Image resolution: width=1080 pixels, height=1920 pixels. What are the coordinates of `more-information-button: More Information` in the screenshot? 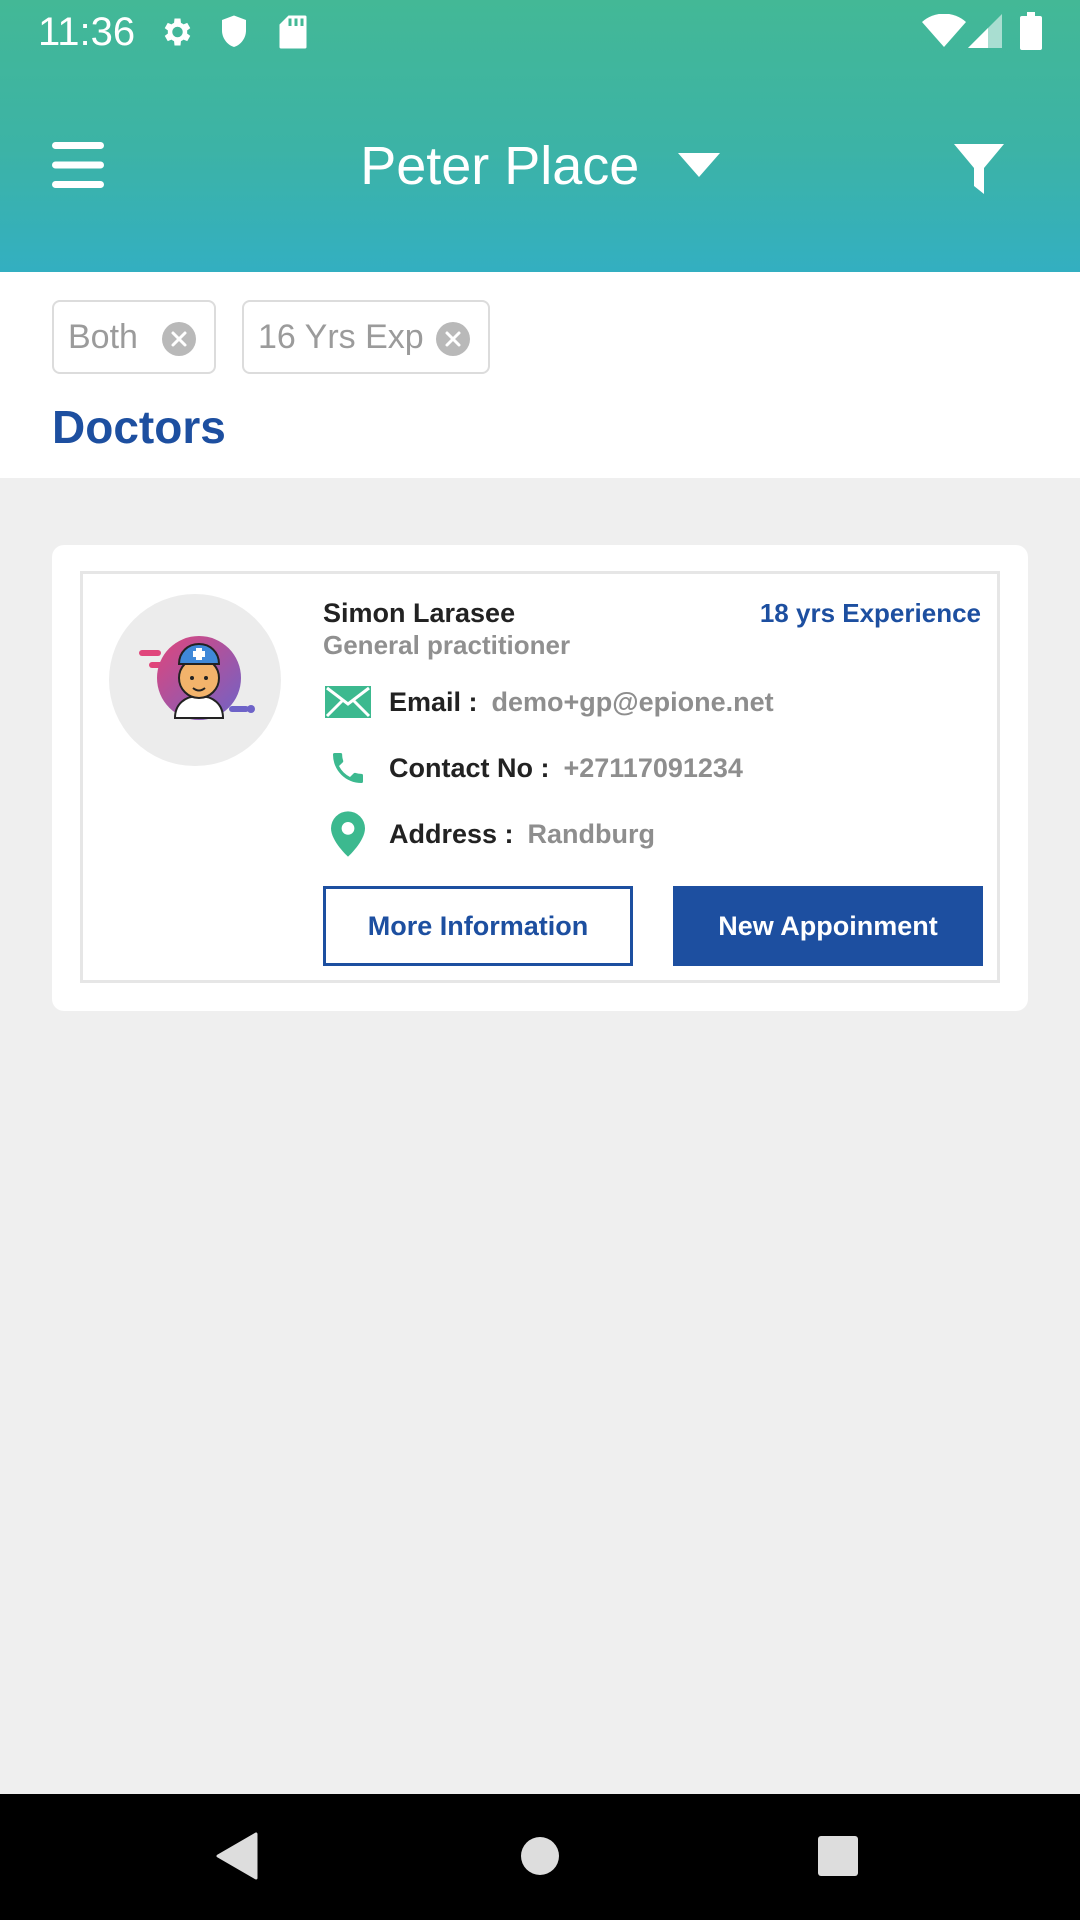 It's located at (478, 926).